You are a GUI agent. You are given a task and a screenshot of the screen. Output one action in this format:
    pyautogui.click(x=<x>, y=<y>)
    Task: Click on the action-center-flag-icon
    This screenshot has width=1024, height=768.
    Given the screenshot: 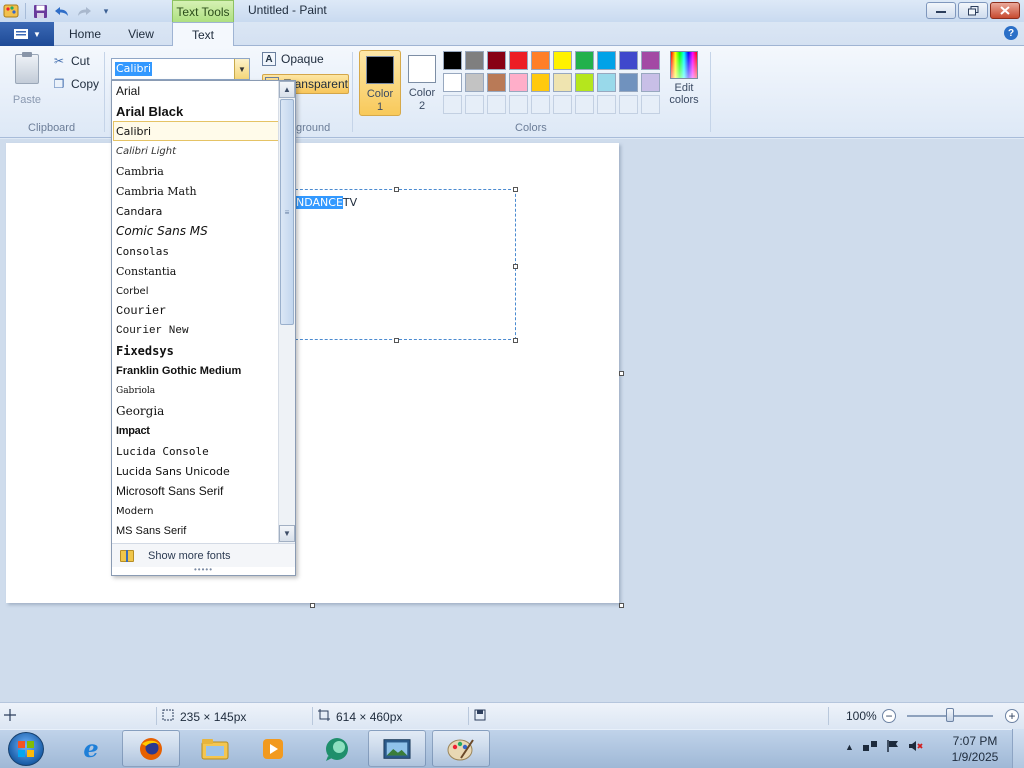 What is the action you would take?
    pyautogui.click(x=893, y=747)
    